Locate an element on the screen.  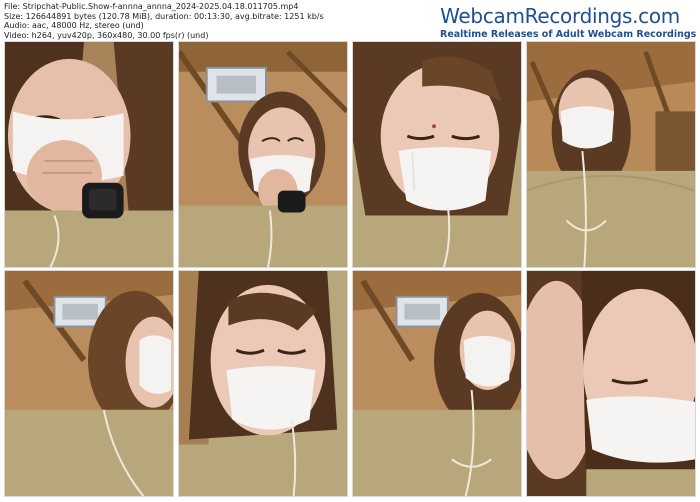
thumbnail-3-image is located at coordinates (437, 154).